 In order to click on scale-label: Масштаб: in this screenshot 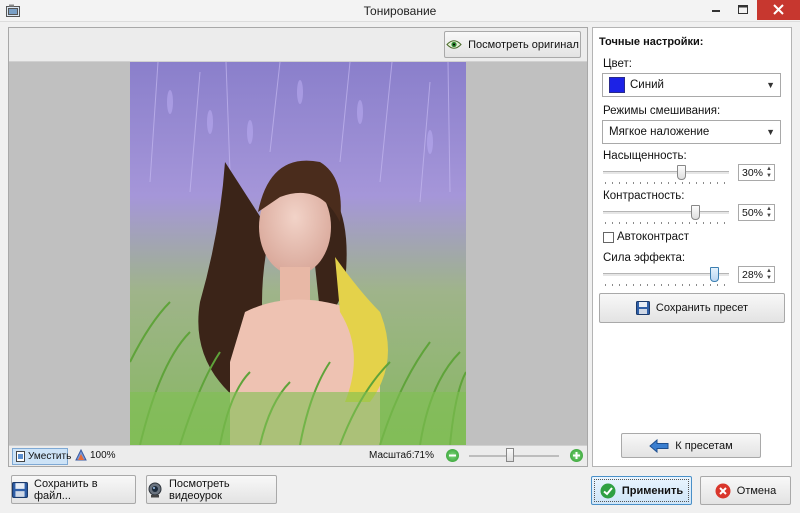, I will do `click(392, 455)`.